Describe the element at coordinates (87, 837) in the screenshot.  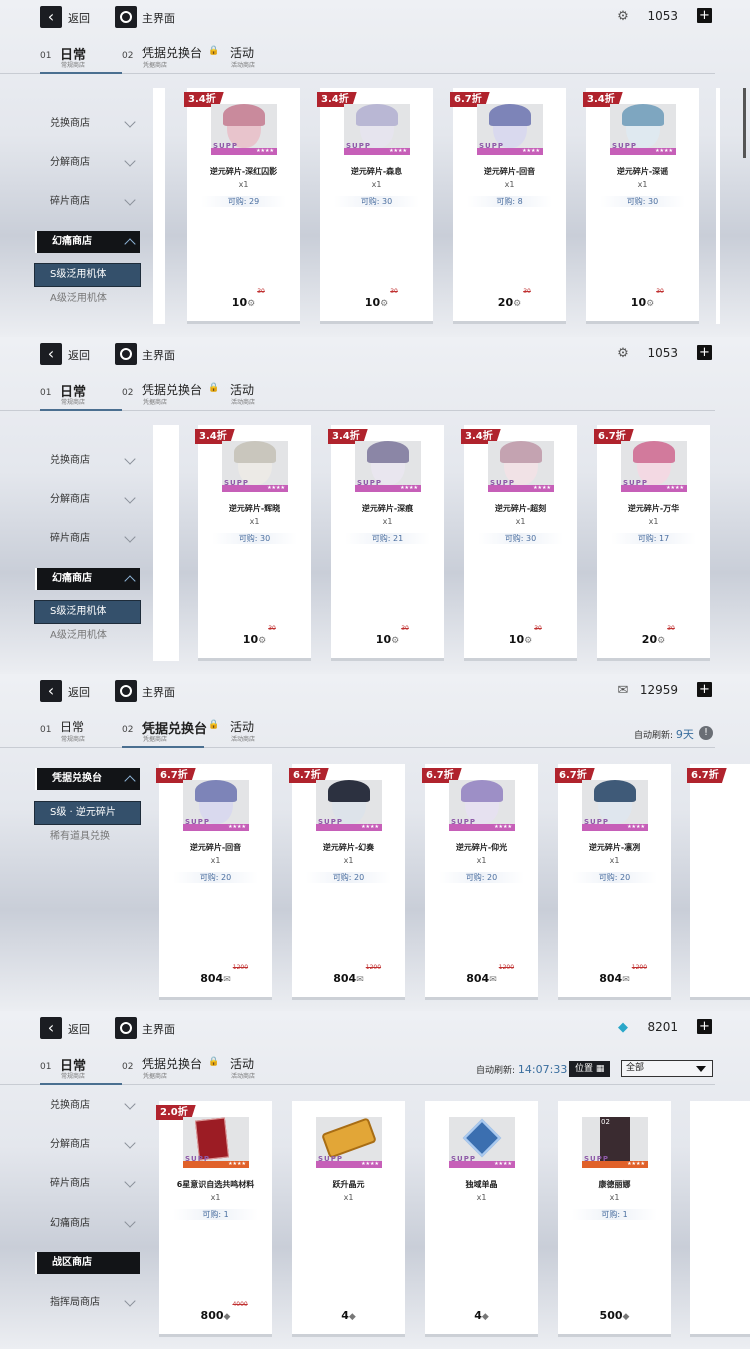
I see `side-item-rare: 稀有道具兑换` at that location.